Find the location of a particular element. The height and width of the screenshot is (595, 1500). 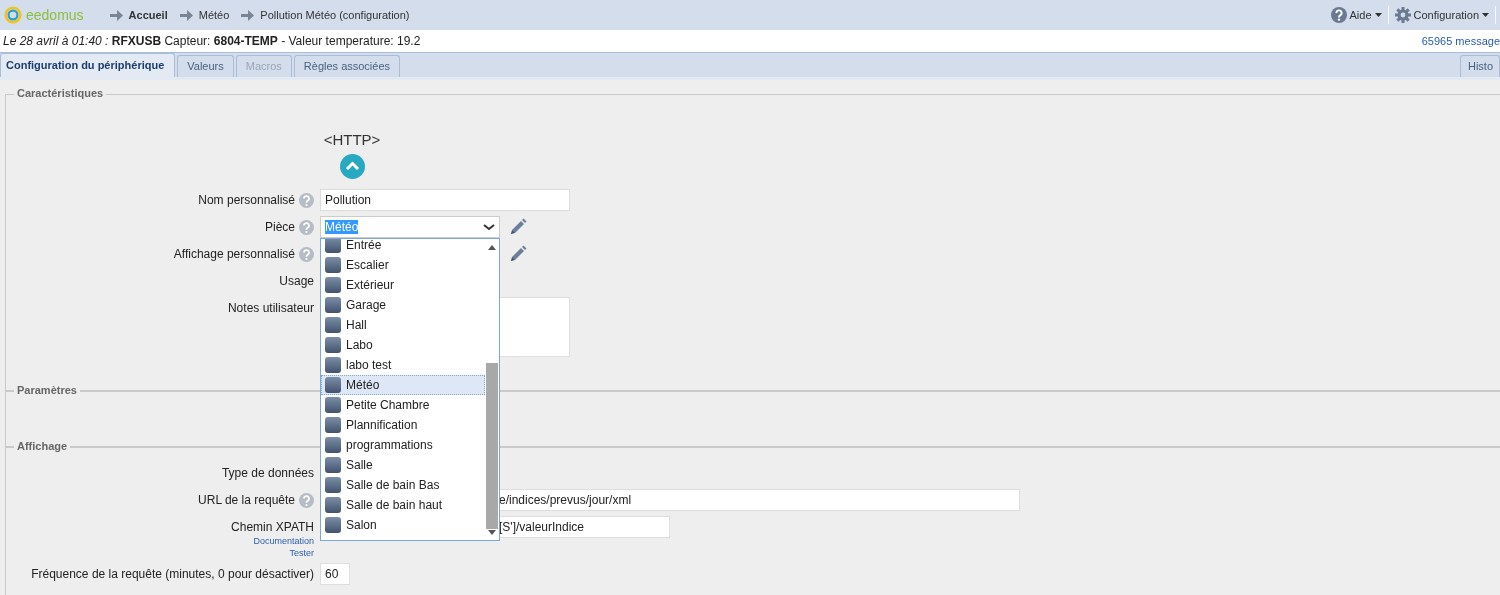

field-label: Usage is located at coordinates (296, 281).